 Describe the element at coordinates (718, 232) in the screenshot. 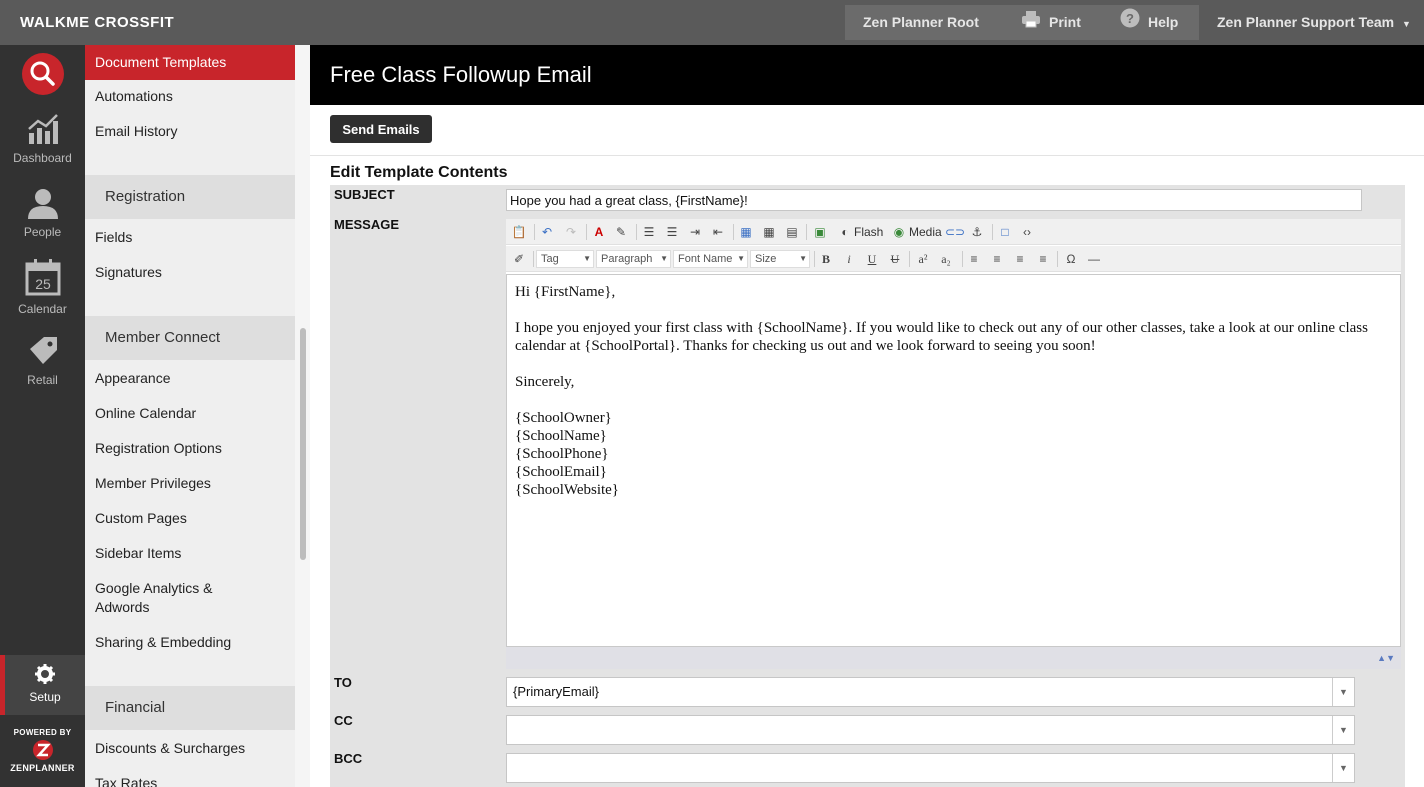

I see `outdent-icon: ⇤` at that location.